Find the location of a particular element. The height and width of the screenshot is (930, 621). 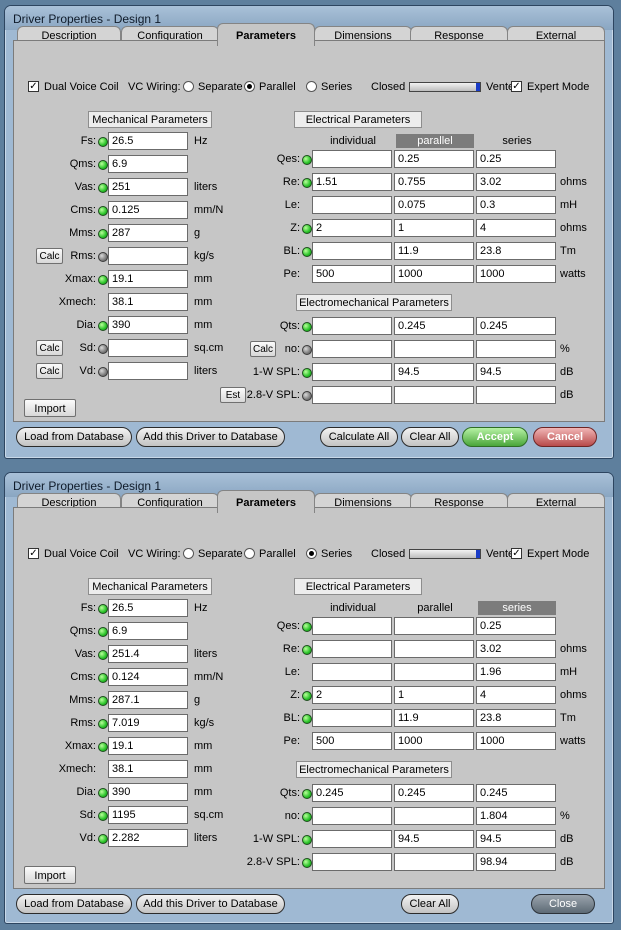

mech-value-input: 287 is located at coordinates (148, 233).